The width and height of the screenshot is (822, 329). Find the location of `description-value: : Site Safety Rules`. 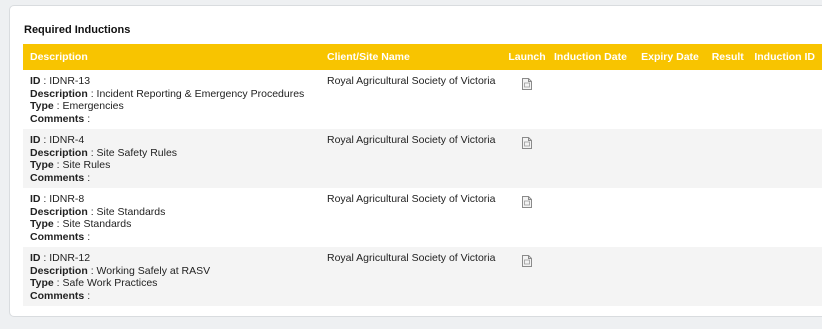

description-value: : Site Safety Rules is located at coordinates (134, 152).